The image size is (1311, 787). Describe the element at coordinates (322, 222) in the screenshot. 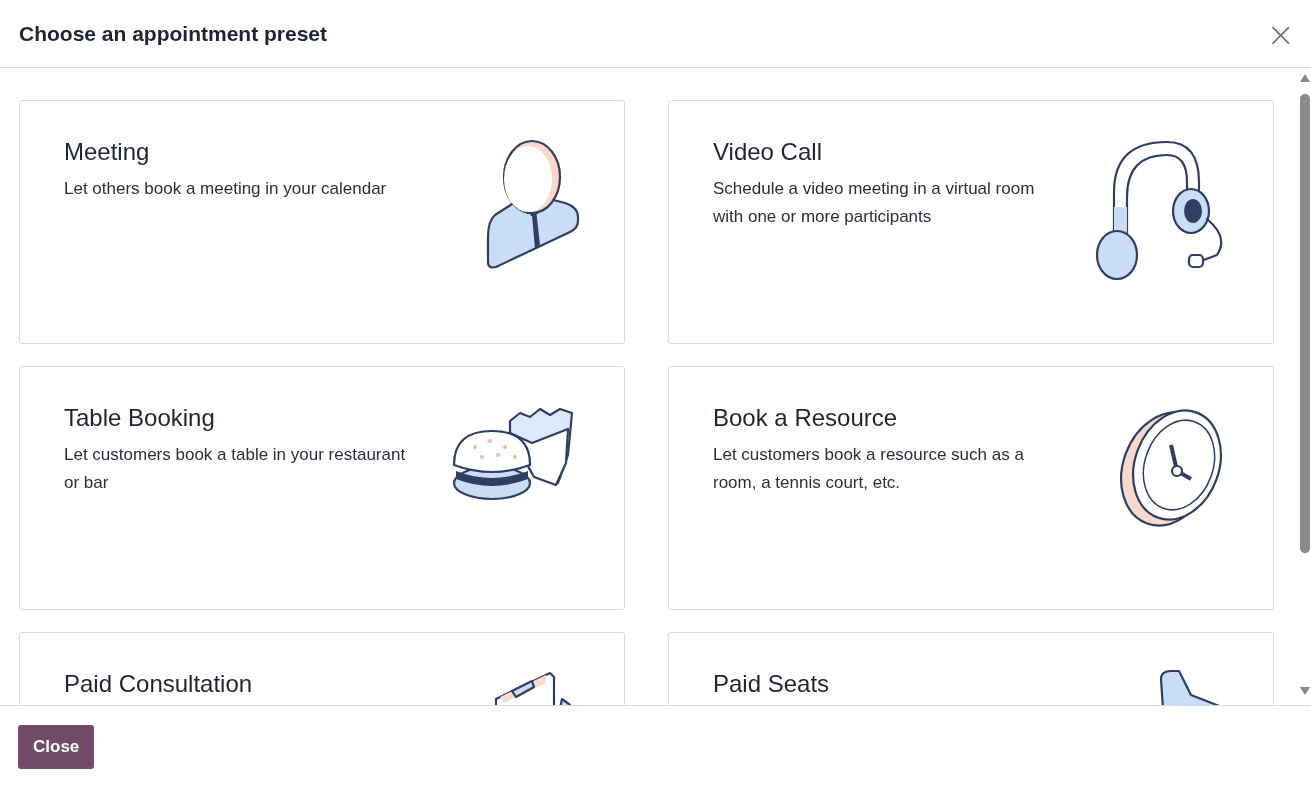

I see `preset-card: Meeting Let others book a meeting in your calendar` at that location.